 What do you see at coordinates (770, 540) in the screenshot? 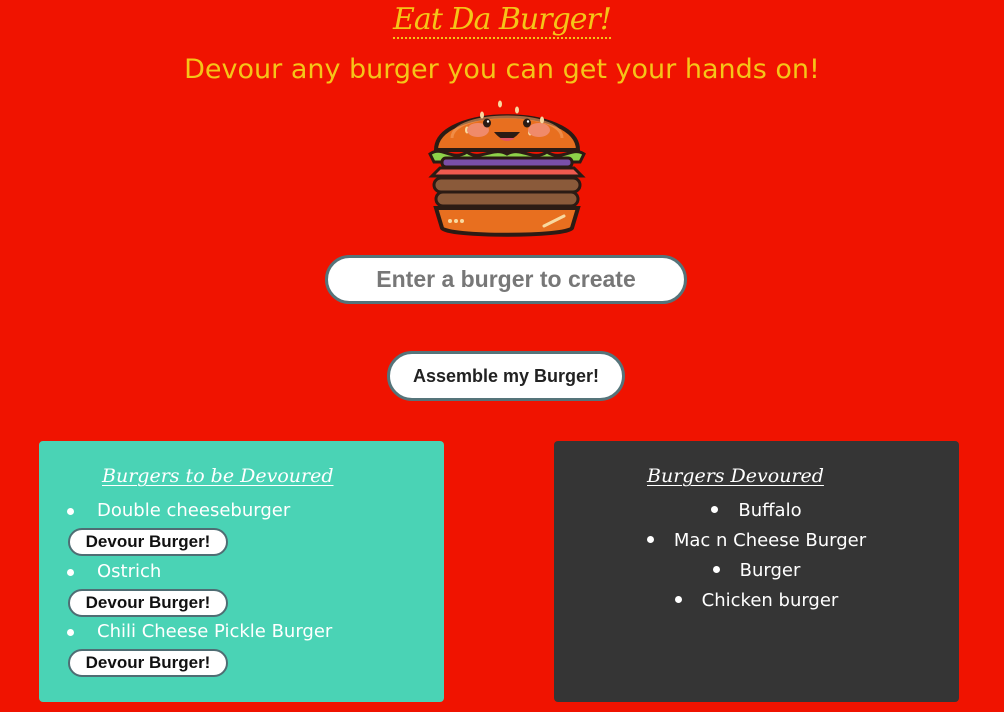
I see `burger-name: Mac n Cheese Burger` at bounding box center [770, 540].